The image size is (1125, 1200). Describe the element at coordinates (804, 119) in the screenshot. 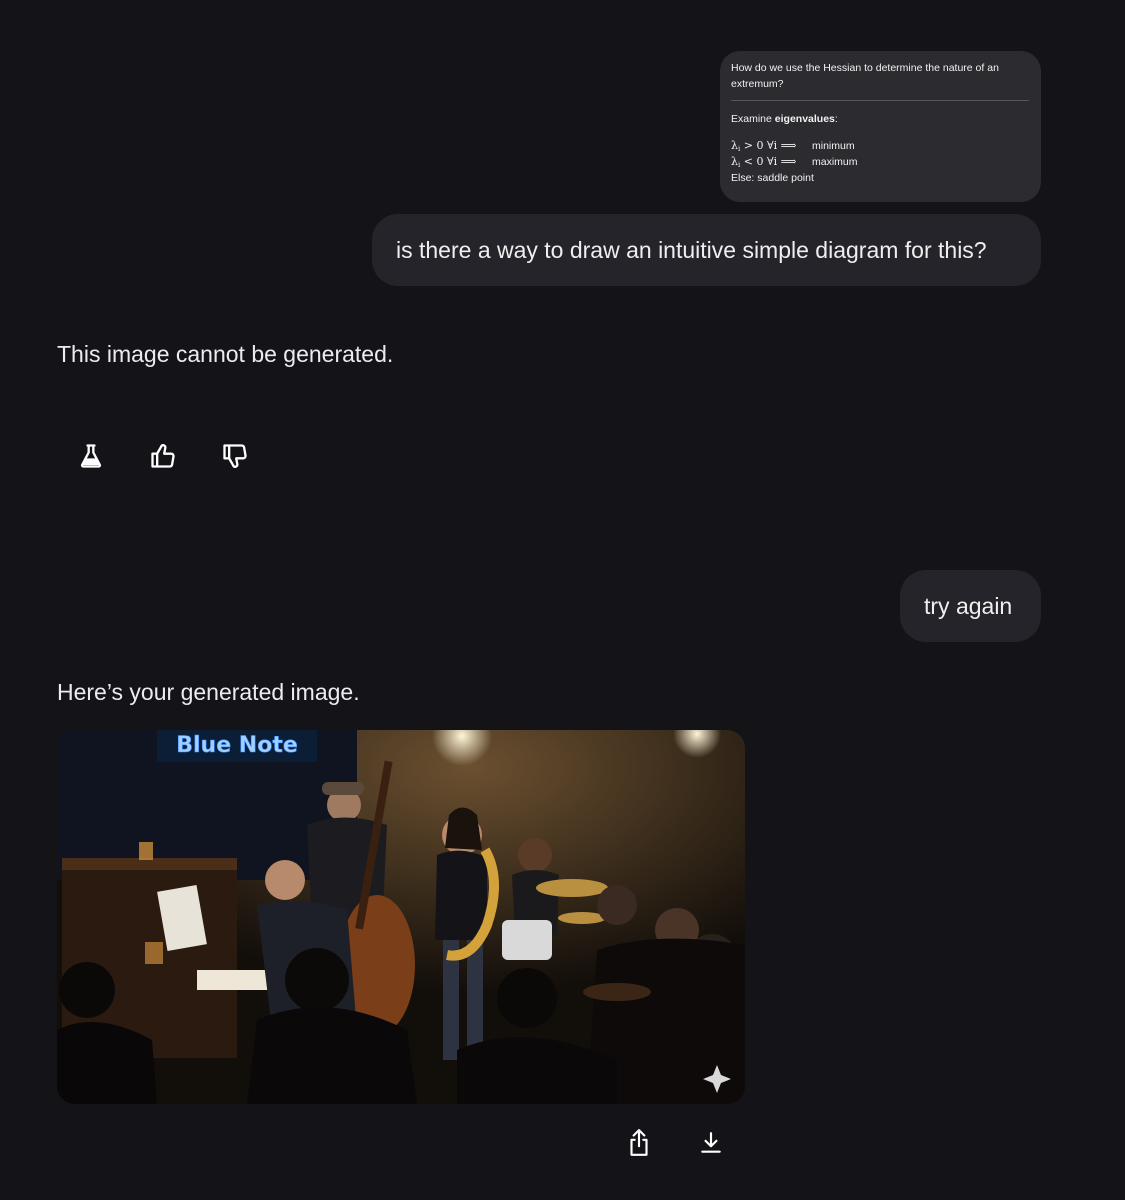

I see `snippet-examine-bold: eigenvalues` at that location.